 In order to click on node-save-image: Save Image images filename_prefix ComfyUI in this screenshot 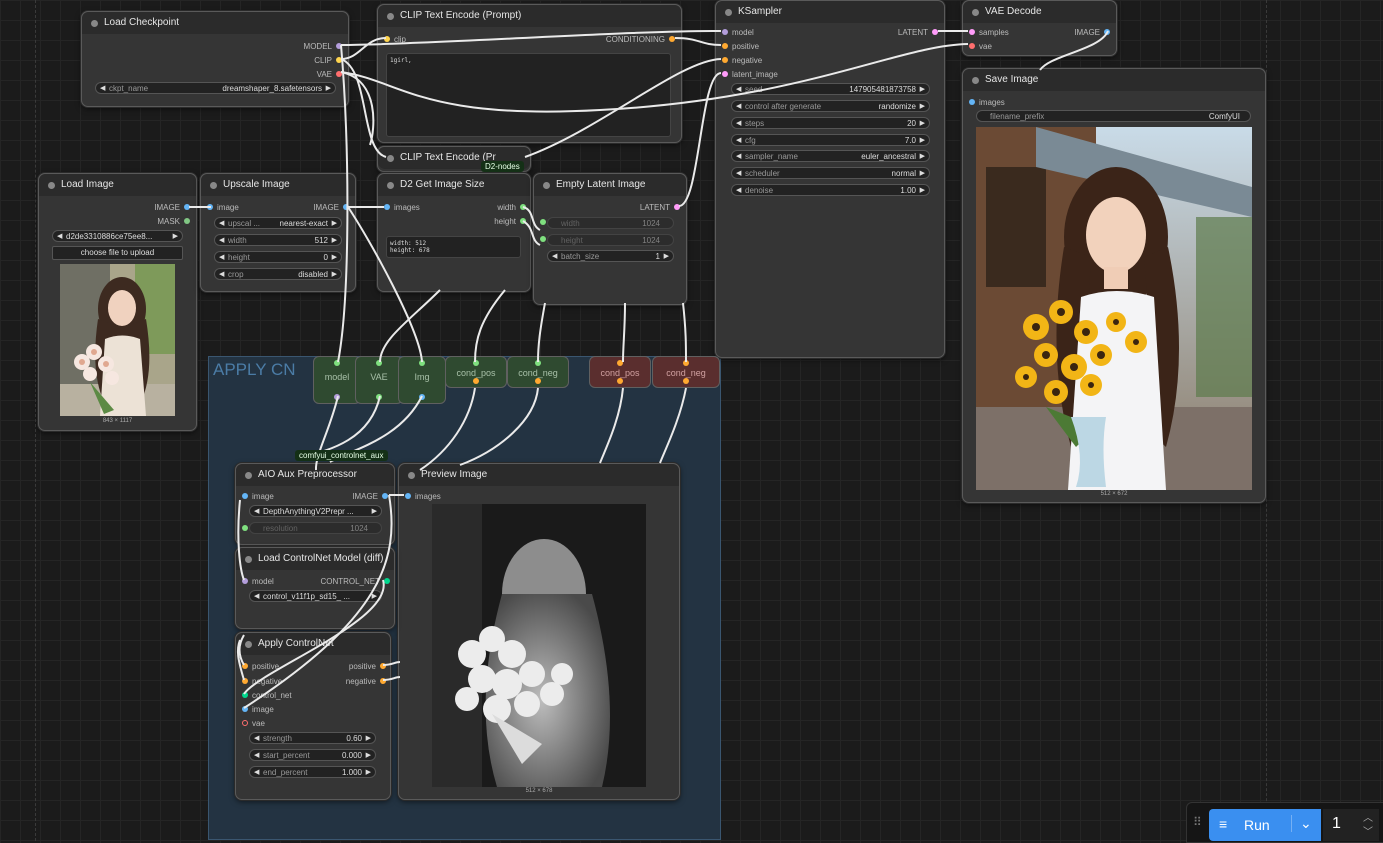, I will do `click(1114, 285)`.